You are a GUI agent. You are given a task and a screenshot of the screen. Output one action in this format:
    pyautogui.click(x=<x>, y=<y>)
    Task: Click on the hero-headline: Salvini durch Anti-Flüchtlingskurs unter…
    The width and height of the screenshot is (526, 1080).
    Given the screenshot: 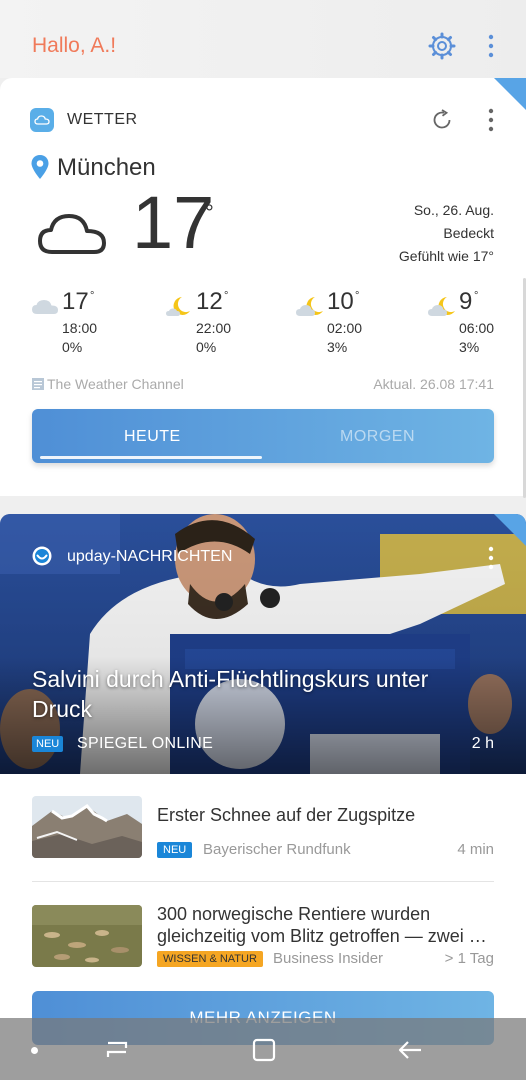 What is the action you would take?
    pyautogui.click(x=242, y=694)
    